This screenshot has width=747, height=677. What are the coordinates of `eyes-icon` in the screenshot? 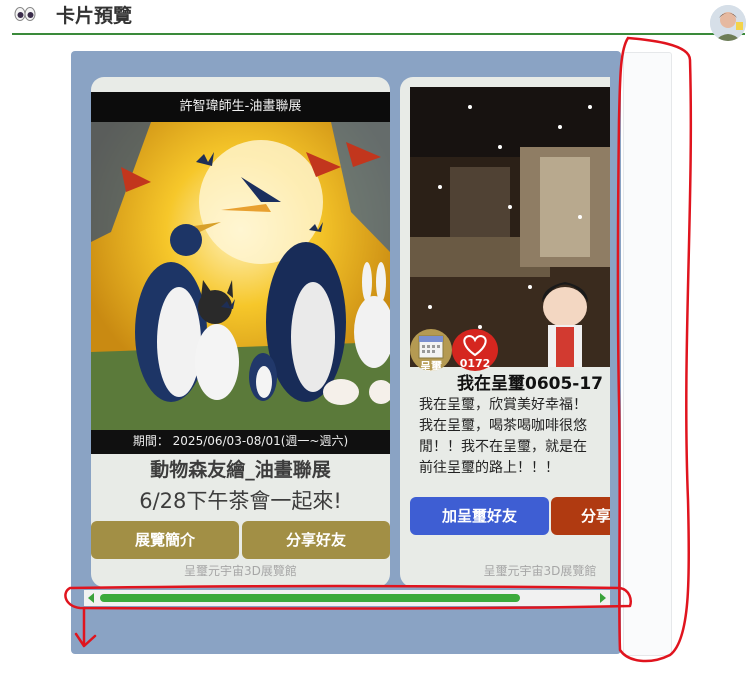 It's located at (25, 14).